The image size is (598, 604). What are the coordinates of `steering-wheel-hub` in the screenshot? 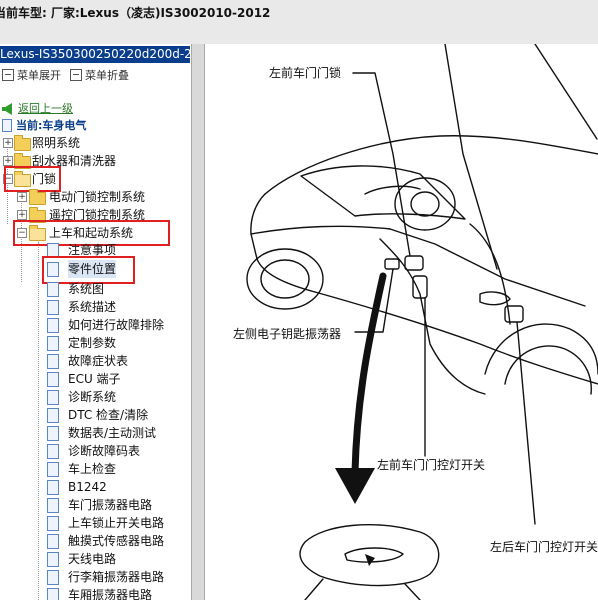 It's located at (425, 204).